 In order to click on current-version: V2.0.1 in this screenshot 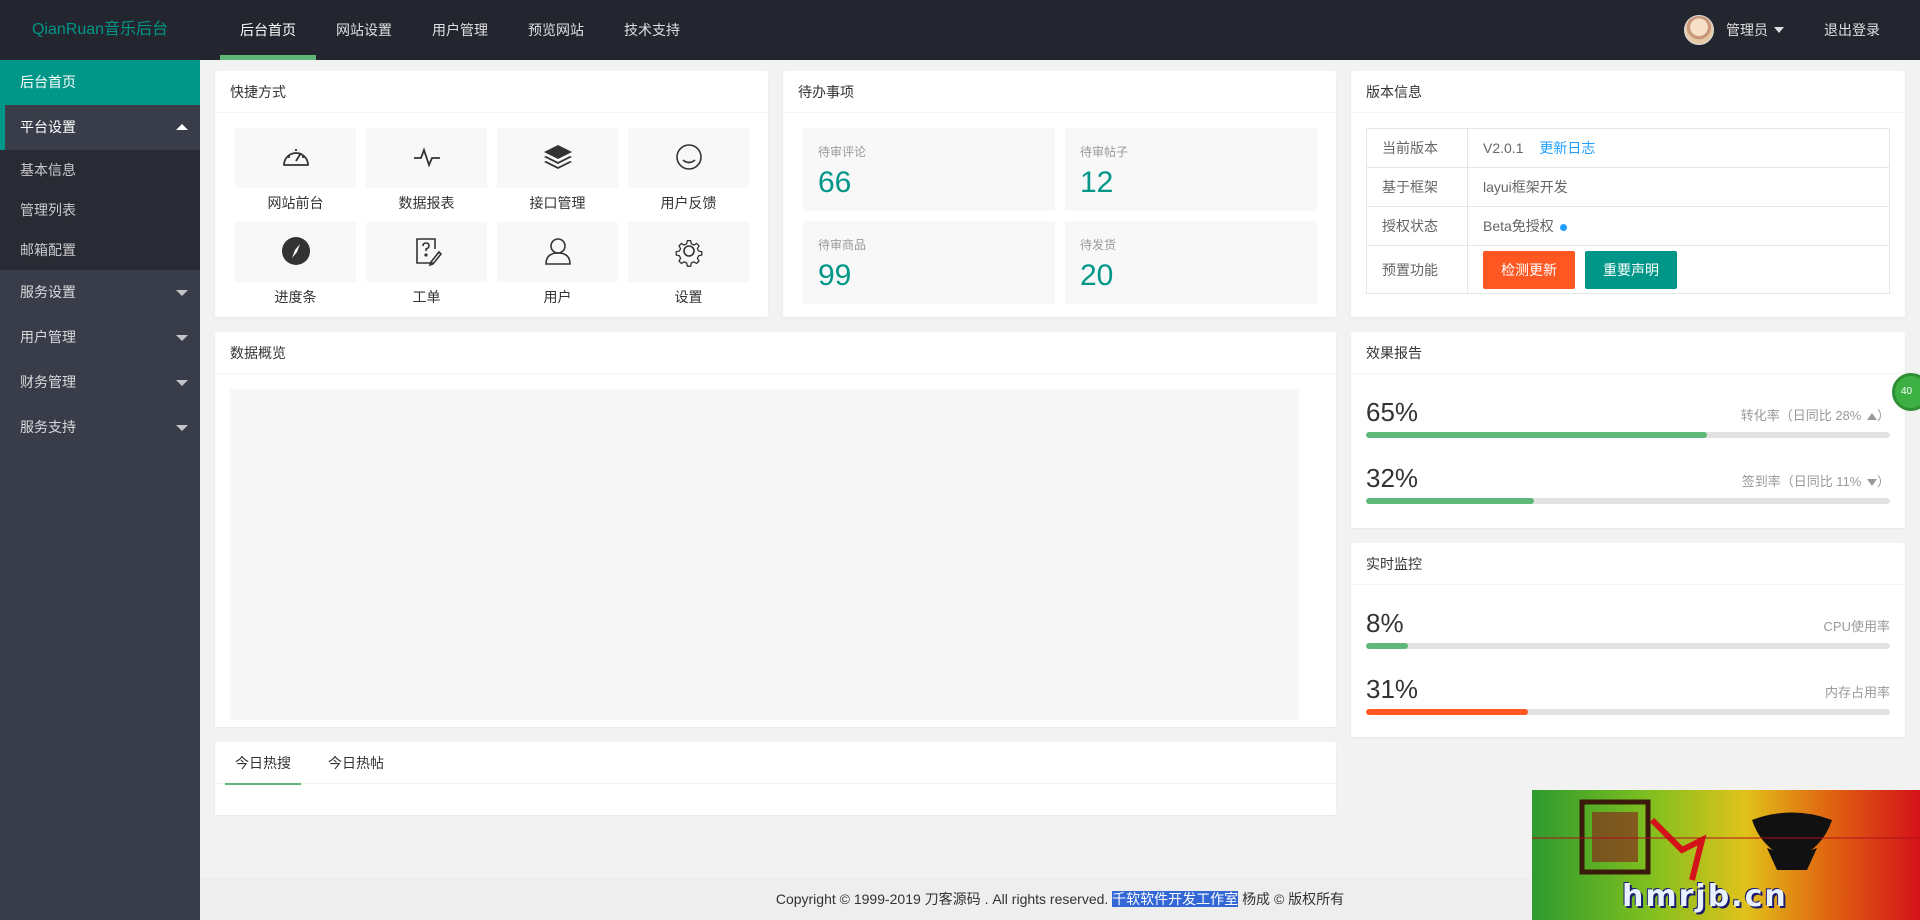, I will do `click(1503, 148)`.